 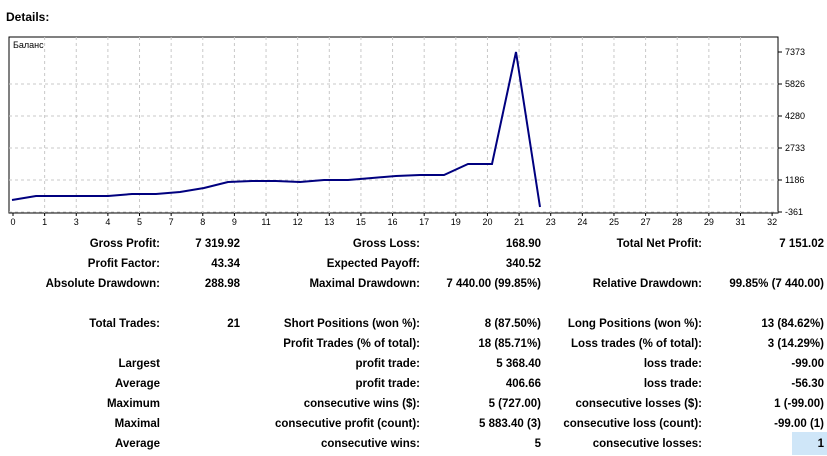 I want to click on y-tick-label: 4280, so click(x=795, y=116).